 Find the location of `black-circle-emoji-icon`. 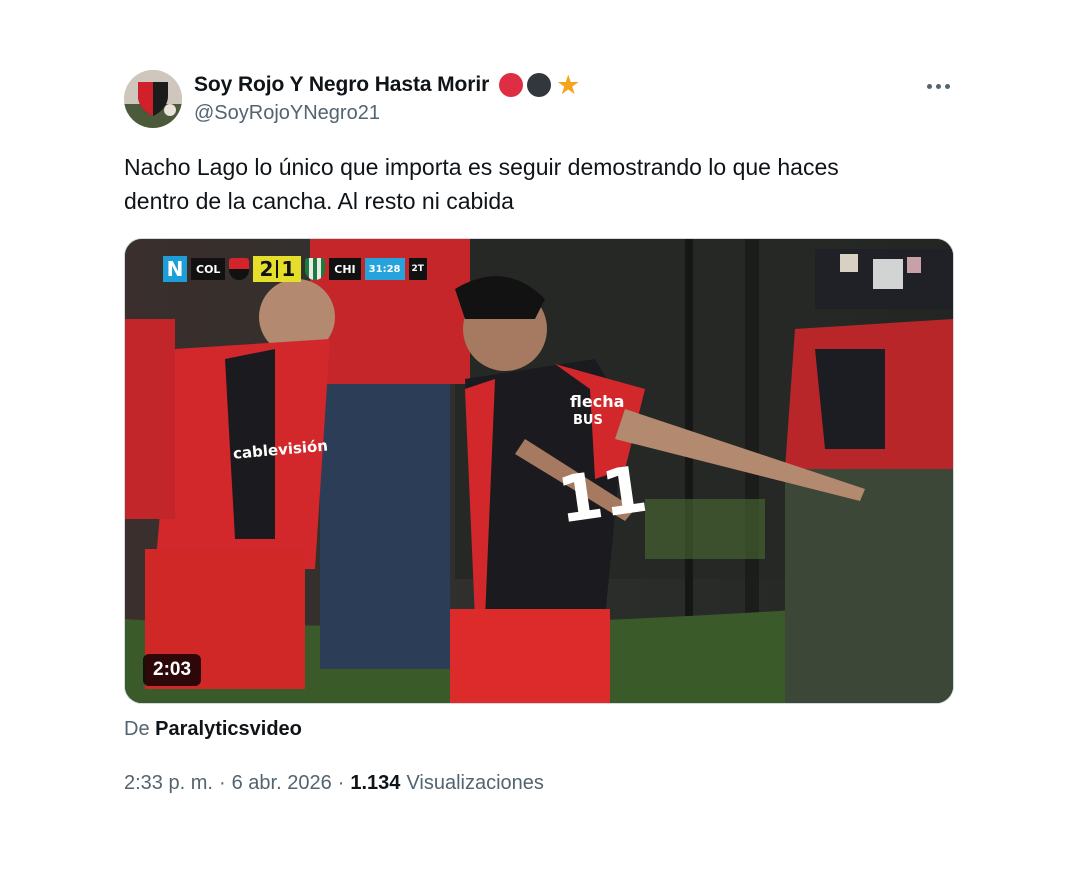

black-circle-emoji-icon is located at coordinates (539, 85).